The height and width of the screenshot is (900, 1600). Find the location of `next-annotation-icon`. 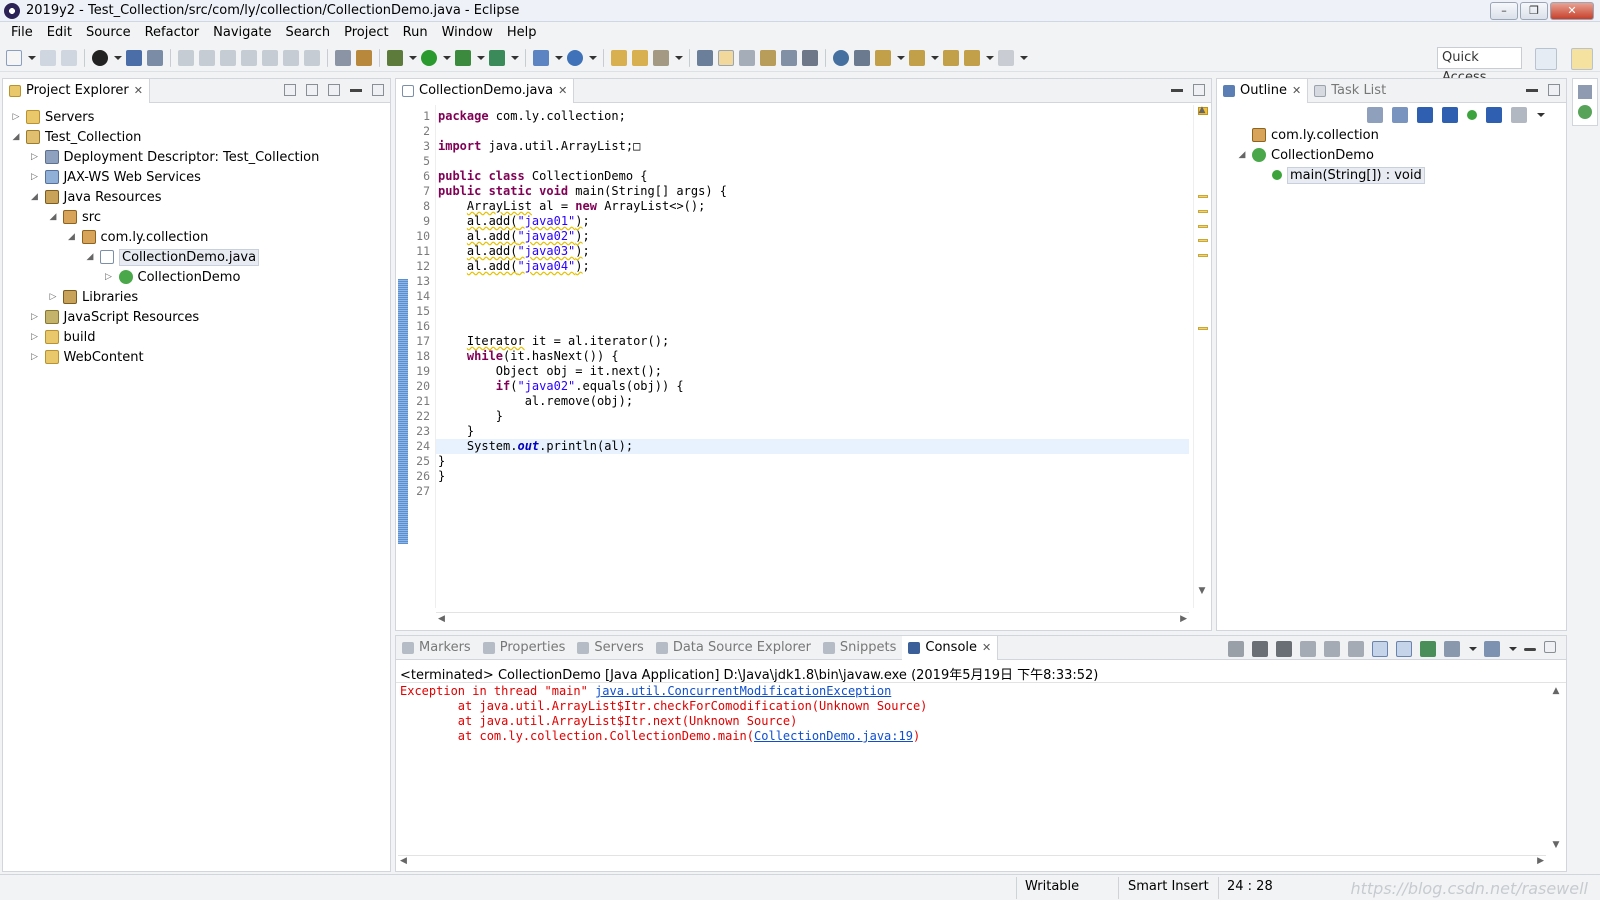

next-annotation-icon is located at coordinates (883, 57).